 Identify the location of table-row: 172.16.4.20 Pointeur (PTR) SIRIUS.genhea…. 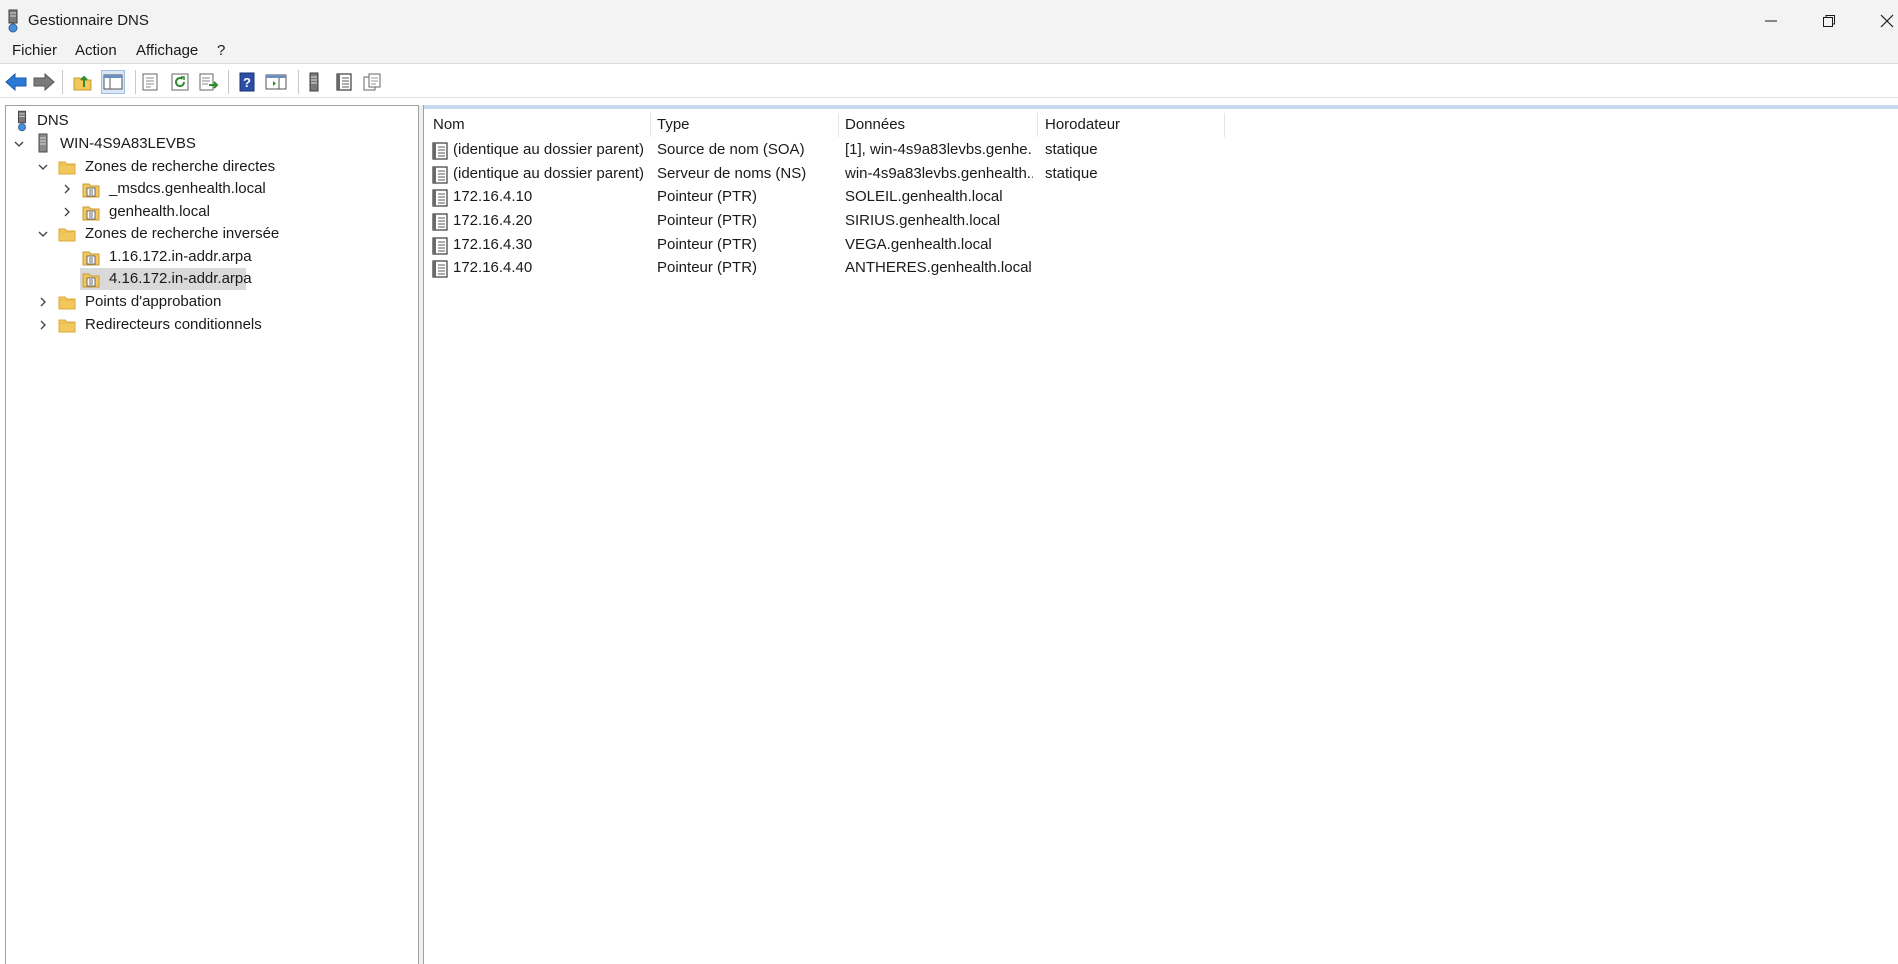
(974, 221).